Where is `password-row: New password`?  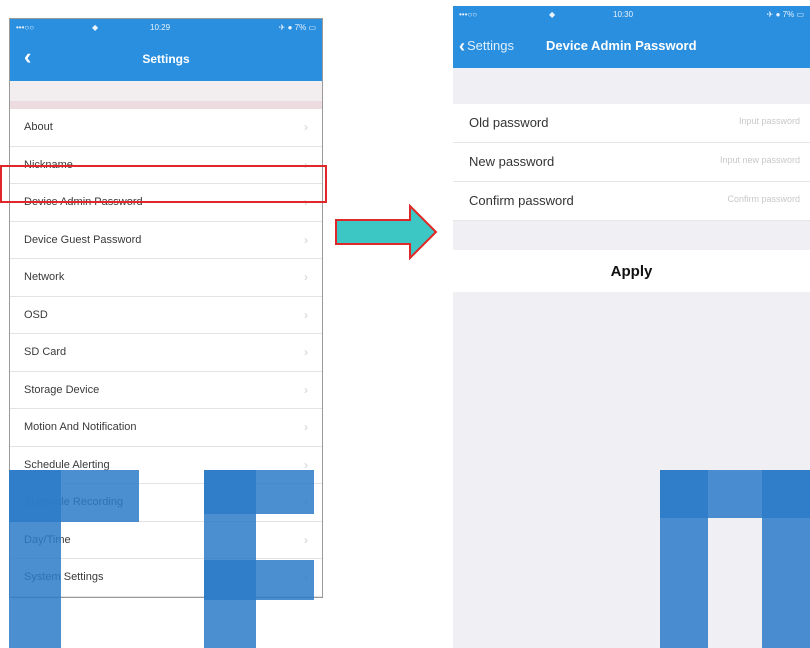 password-row: New password is located at coordinates (631, 162).